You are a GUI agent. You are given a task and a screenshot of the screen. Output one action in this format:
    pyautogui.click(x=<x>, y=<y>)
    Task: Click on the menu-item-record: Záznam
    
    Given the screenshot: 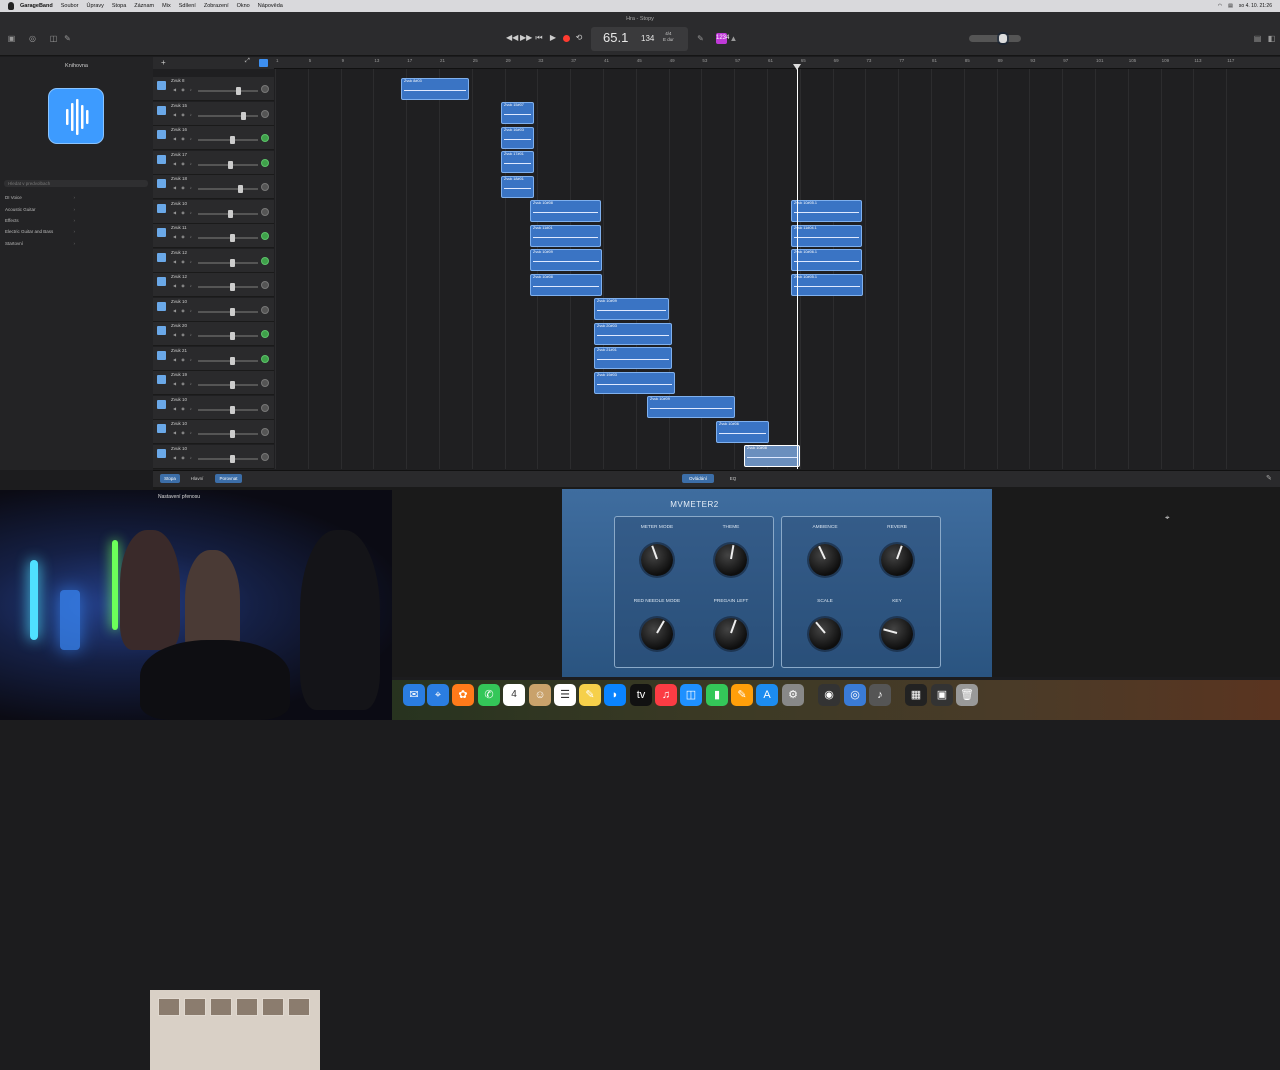 What is the action you would take?
    pyautogui.click(x=144, y=6)
    